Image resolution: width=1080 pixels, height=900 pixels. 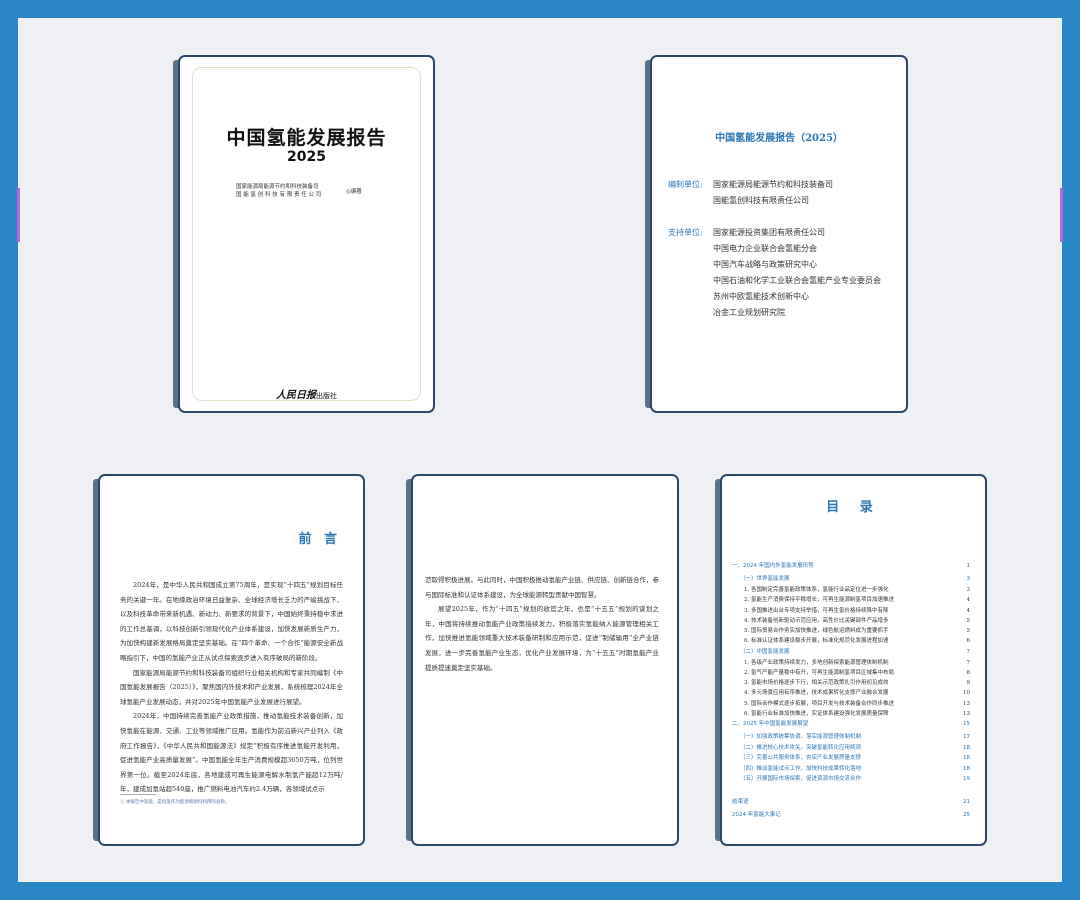 I want to click on toc-entry: 6. 氢能行业标准加快推进，实证体系建设强化发展质量保障 13, so click(x=857, y=714).